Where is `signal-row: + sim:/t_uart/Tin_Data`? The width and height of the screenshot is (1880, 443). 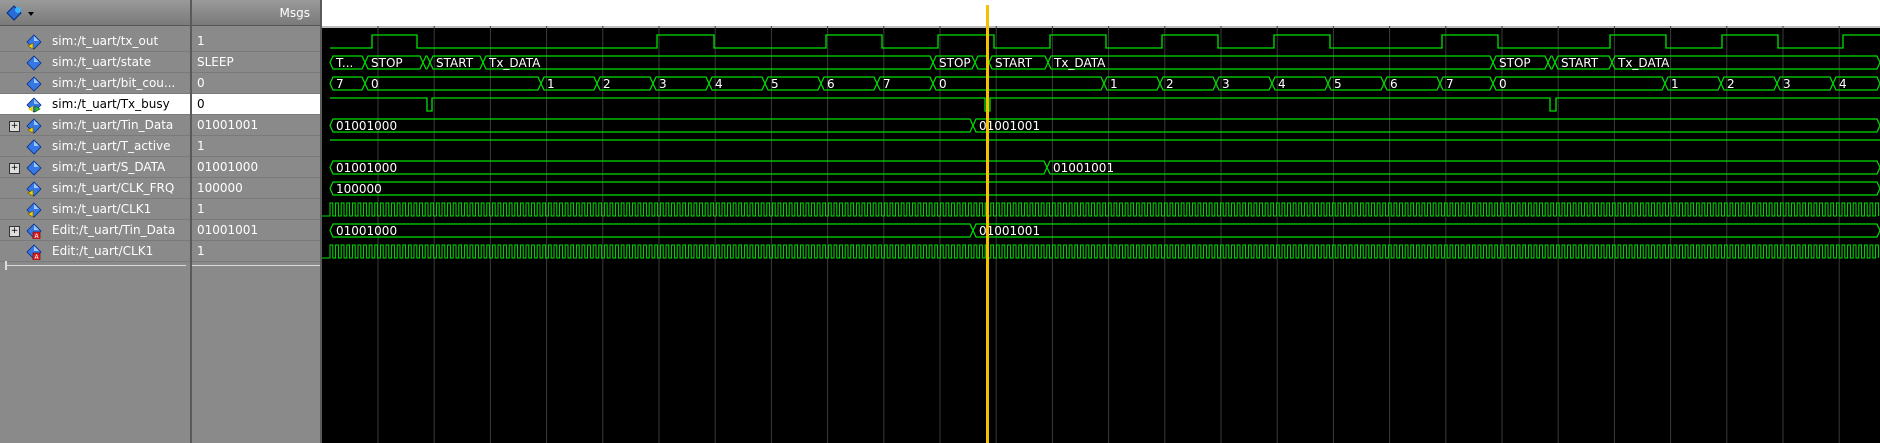
signal-row: + sim:/t_uart/Tin_Data is located at coordinates (95, 125).